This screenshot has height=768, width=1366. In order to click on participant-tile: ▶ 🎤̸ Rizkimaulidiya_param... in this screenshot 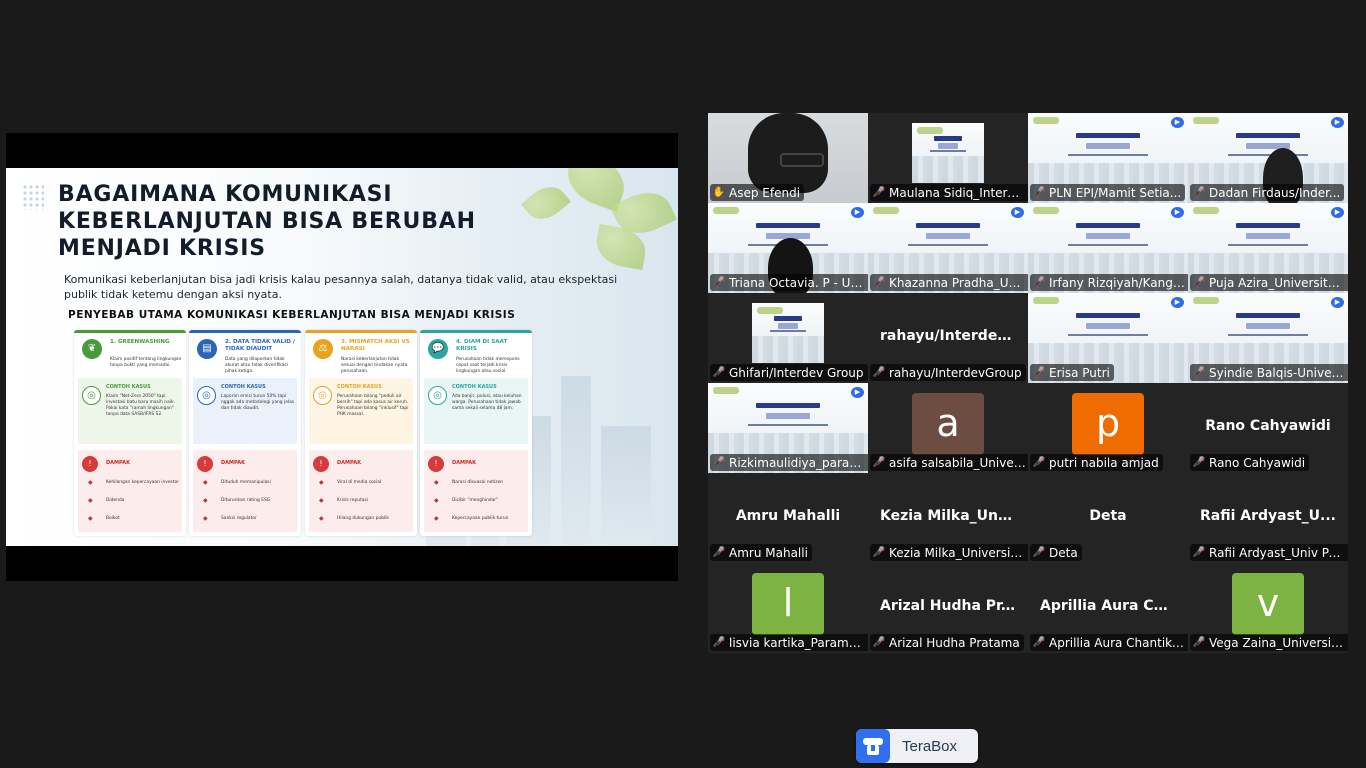, I will do `click(788, 428)`.